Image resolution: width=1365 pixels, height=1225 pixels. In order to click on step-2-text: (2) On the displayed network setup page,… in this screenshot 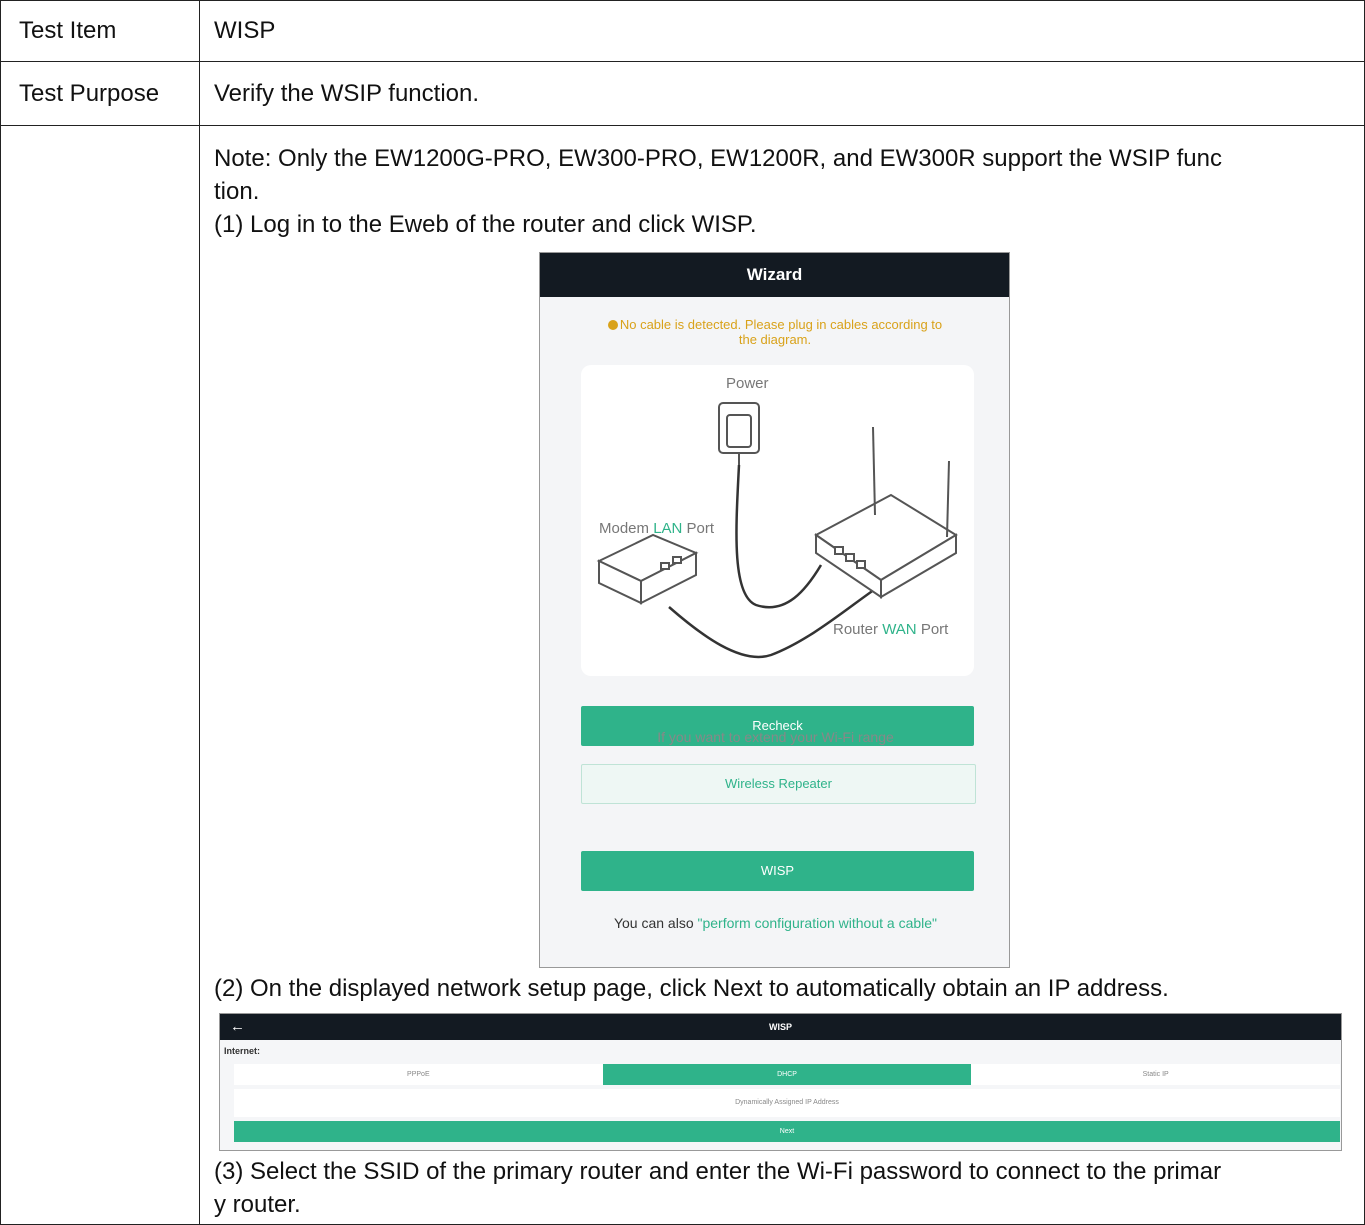, I will do `click(691, 988)`.